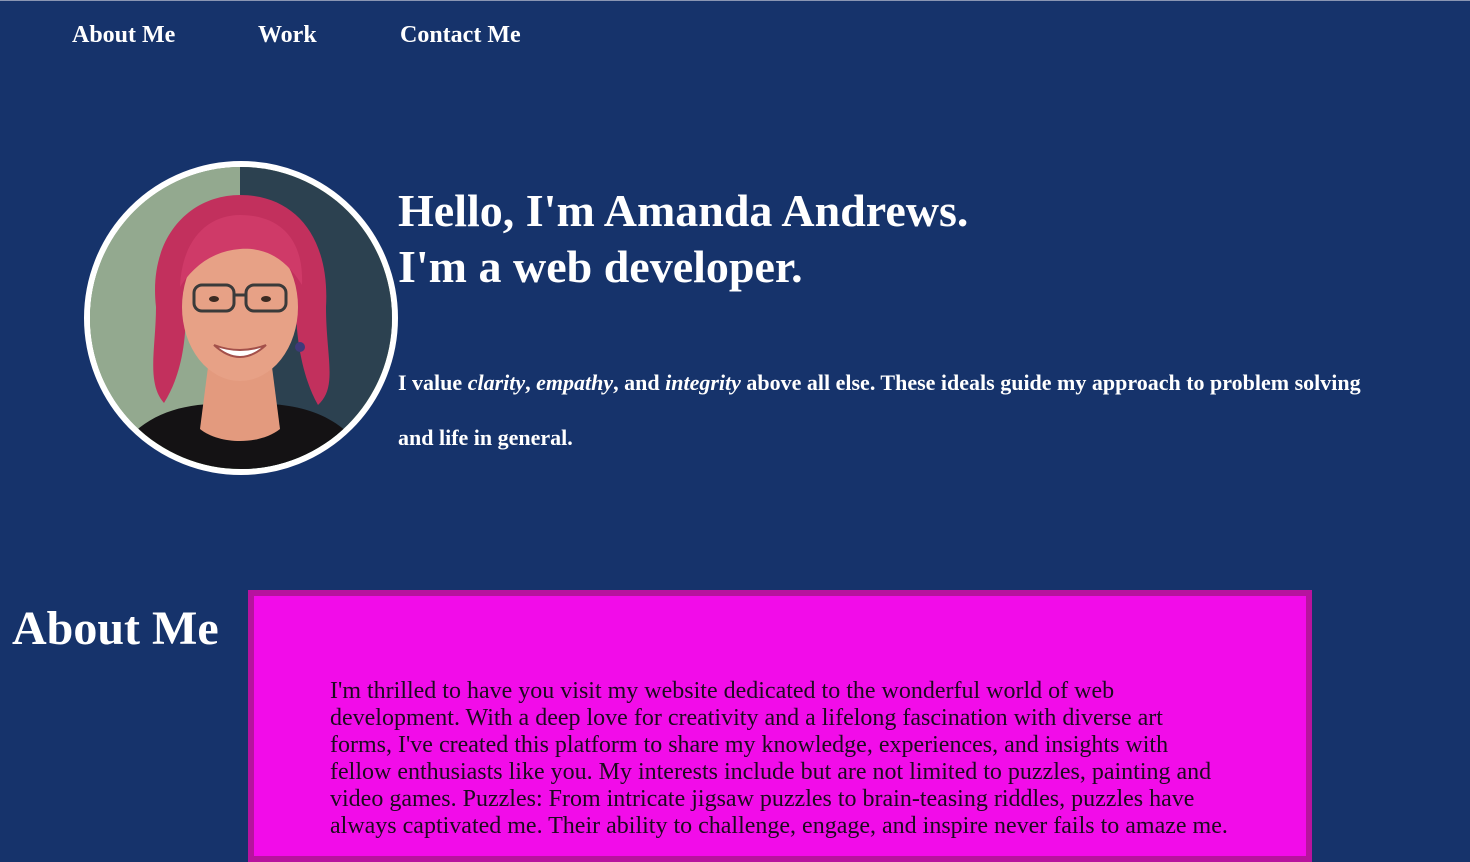  What do you see at coordinates (703, 382) in the screenshot?
I see `intro-emphasis-integrity: integrity` at bounding box center [703, 382].